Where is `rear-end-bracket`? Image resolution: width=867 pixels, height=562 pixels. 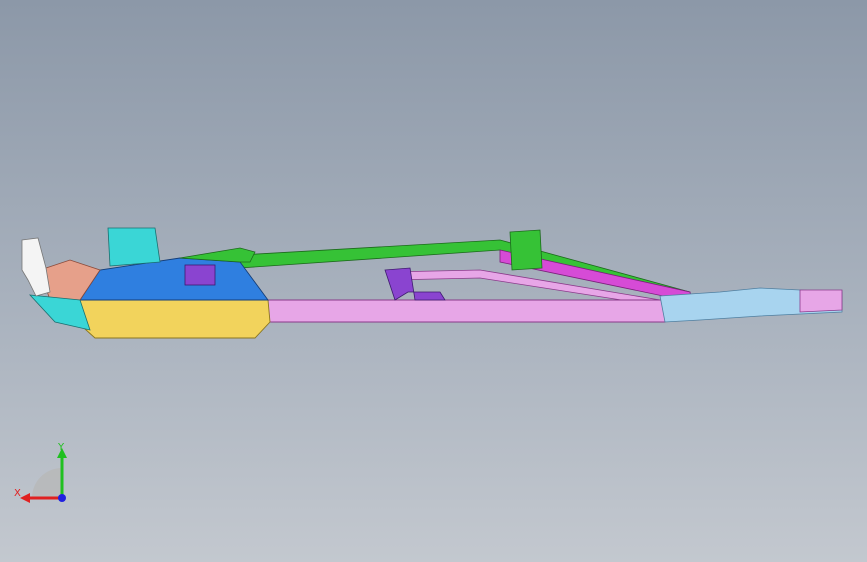
rear-end-bracket is located at coordinates (821, 301).